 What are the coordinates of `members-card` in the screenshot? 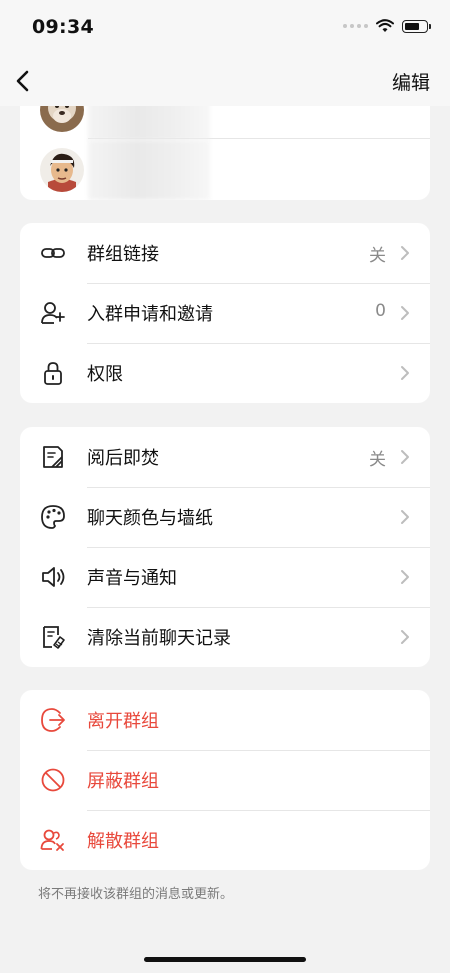 It's located at (225, 145).